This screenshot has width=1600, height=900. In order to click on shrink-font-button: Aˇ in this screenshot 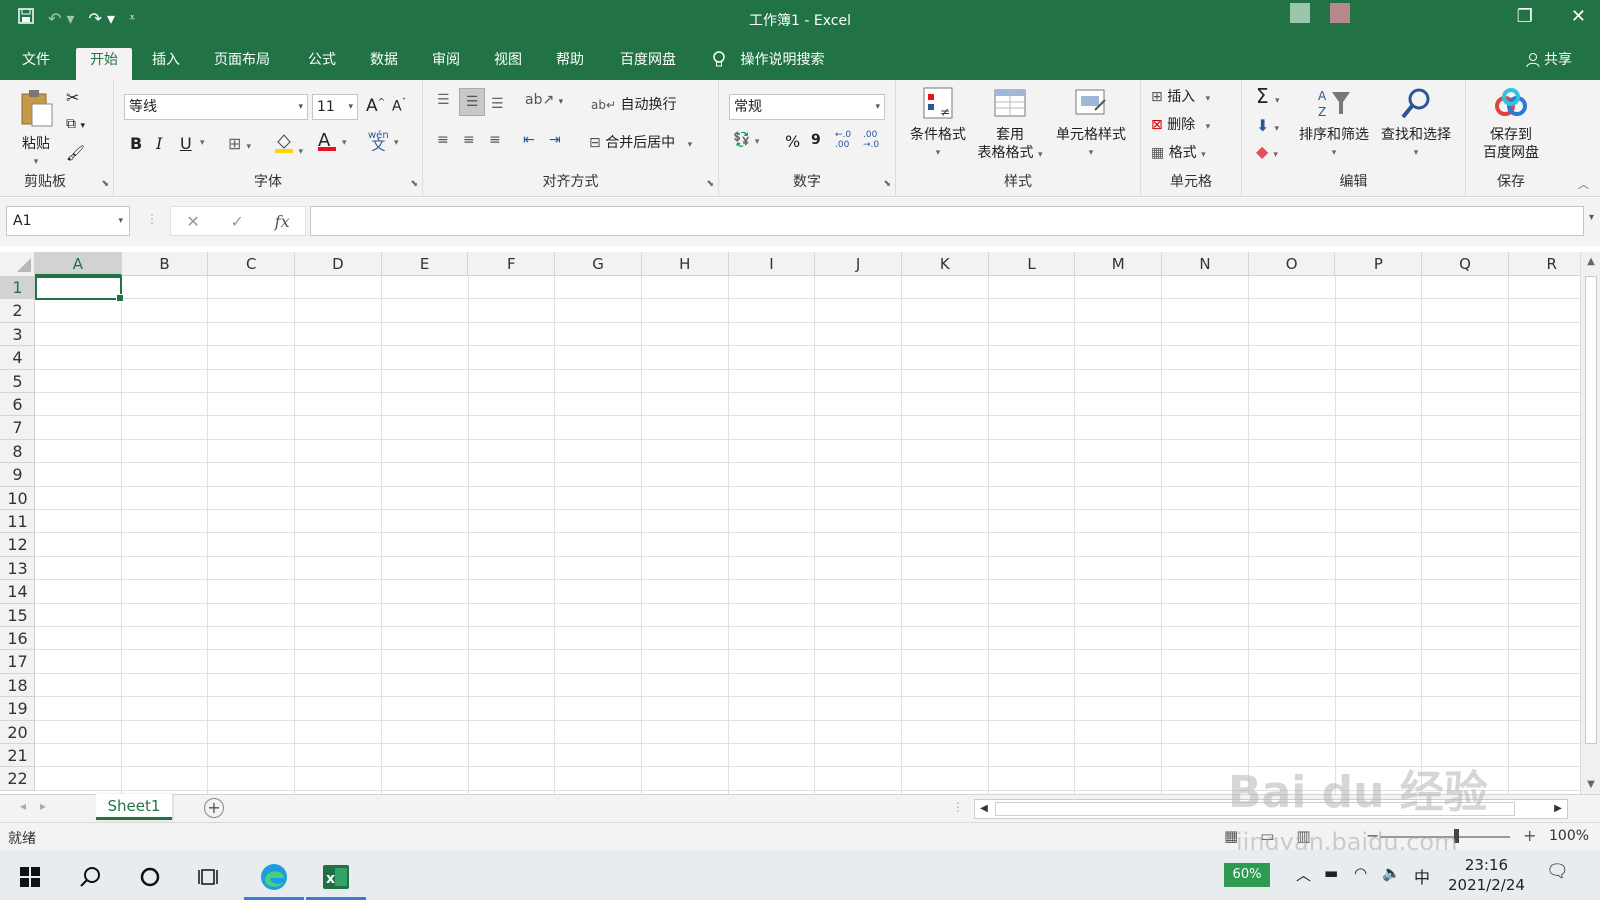, I will do `click(399, 106)`.